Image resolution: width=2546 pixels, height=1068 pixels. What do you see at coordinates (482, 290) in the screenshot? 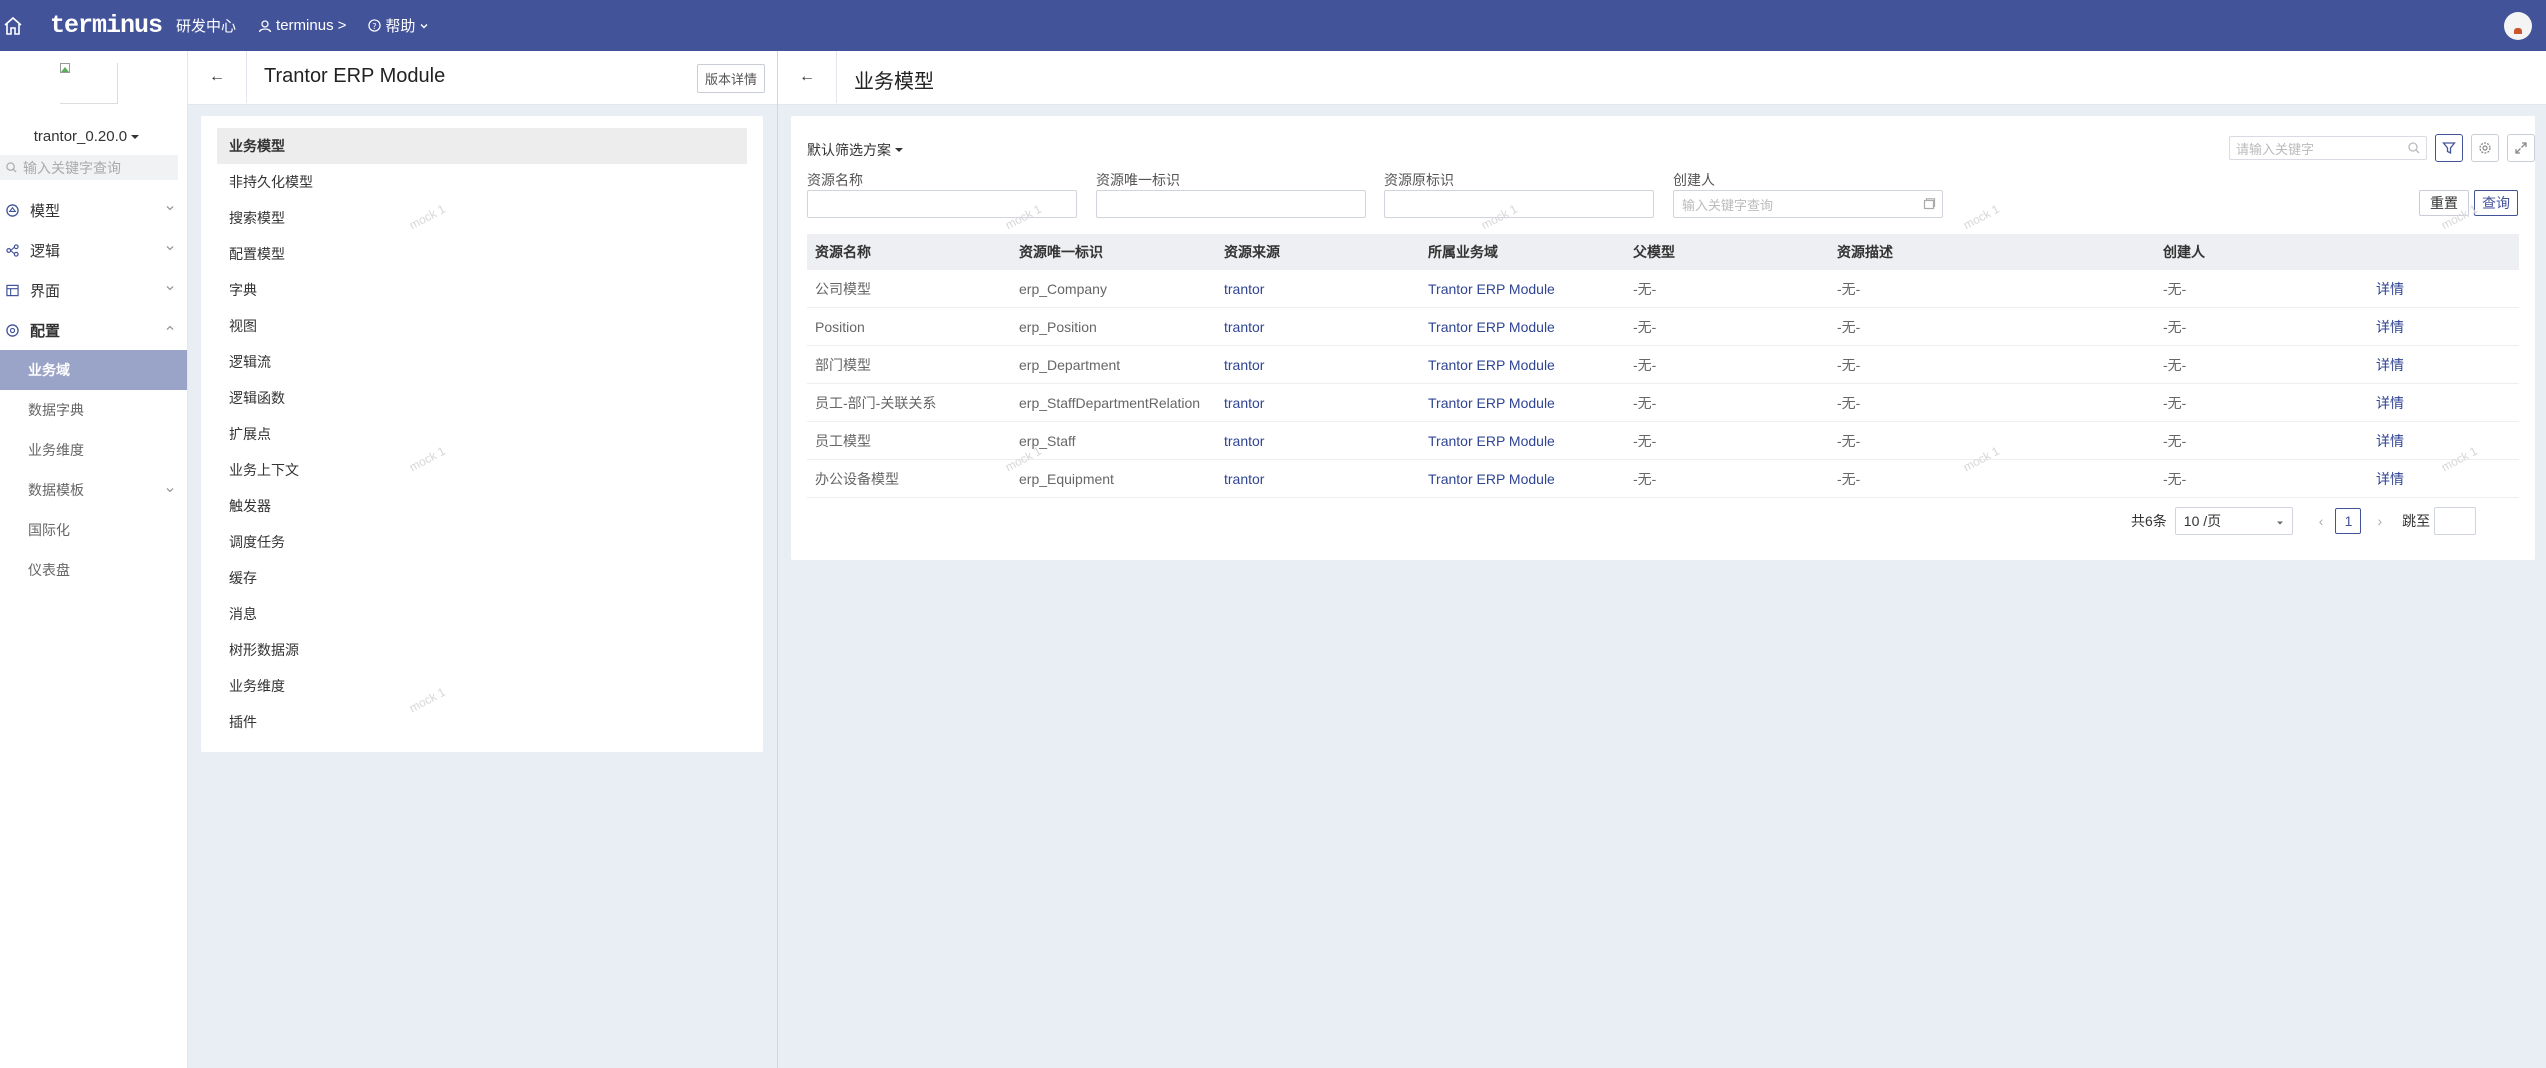
I see `resource-type-item: 字典` at bounding box center [482, 290].